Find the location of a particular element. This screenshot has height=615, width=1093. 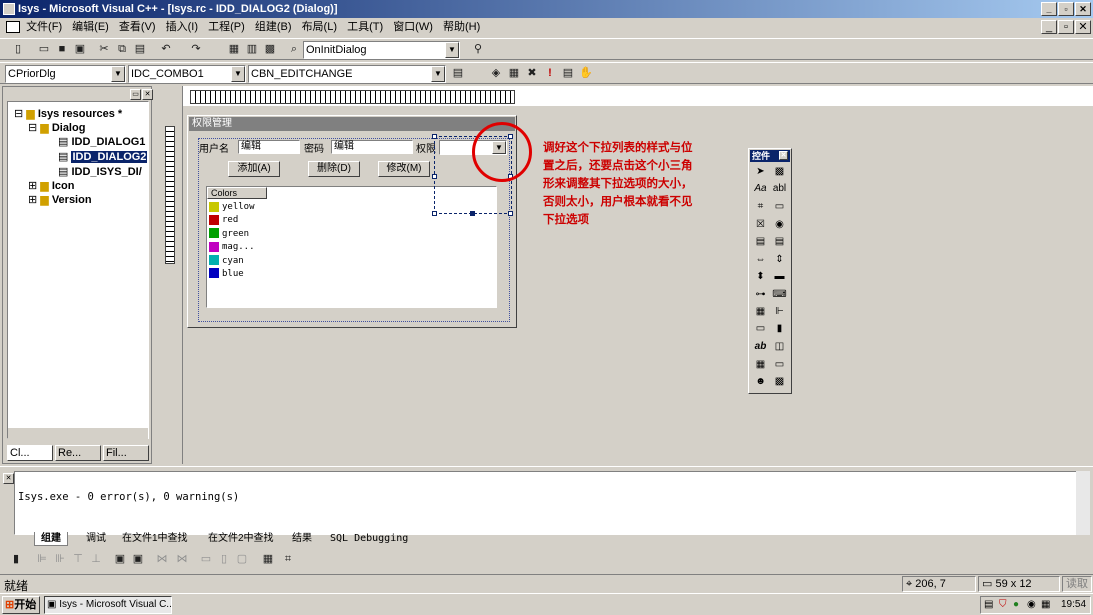

tree-icon-folder: ⊞ ▆ Icon is located at coordinates (51, 186).